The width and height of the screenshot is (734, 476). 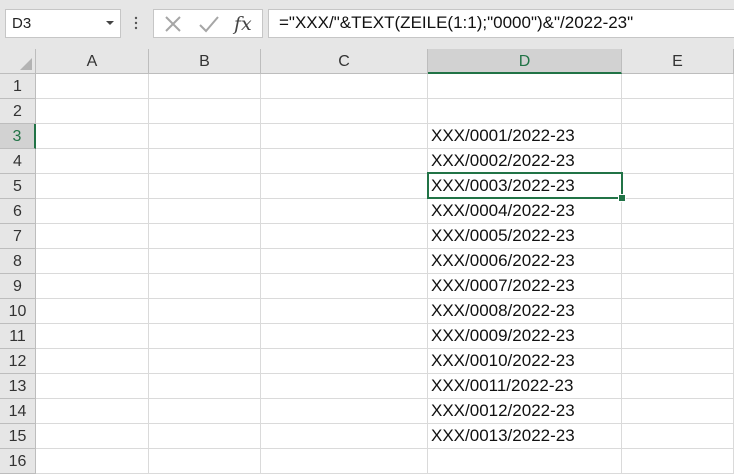 What do you see at coordinates (678, 436) in the screenshot?
I see `cell-e15` at bounding box center [678, 436].